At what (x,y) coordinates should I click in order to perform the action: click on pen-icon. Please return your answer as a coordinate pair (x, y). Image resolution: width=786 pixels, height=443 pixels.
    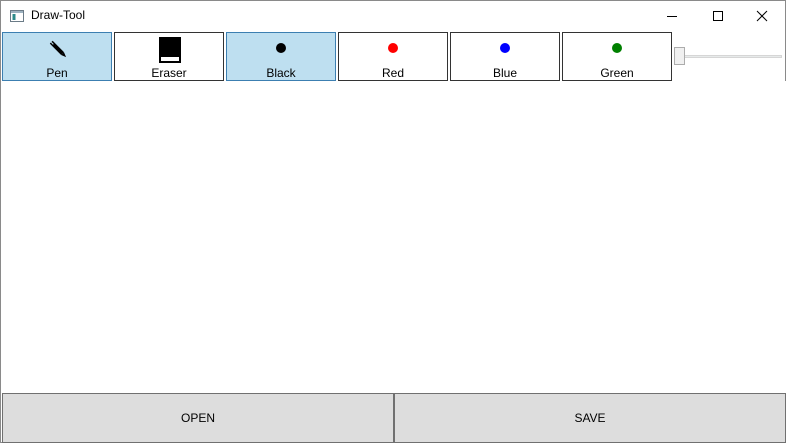
    Looking at the image, I should click on (58, 49).